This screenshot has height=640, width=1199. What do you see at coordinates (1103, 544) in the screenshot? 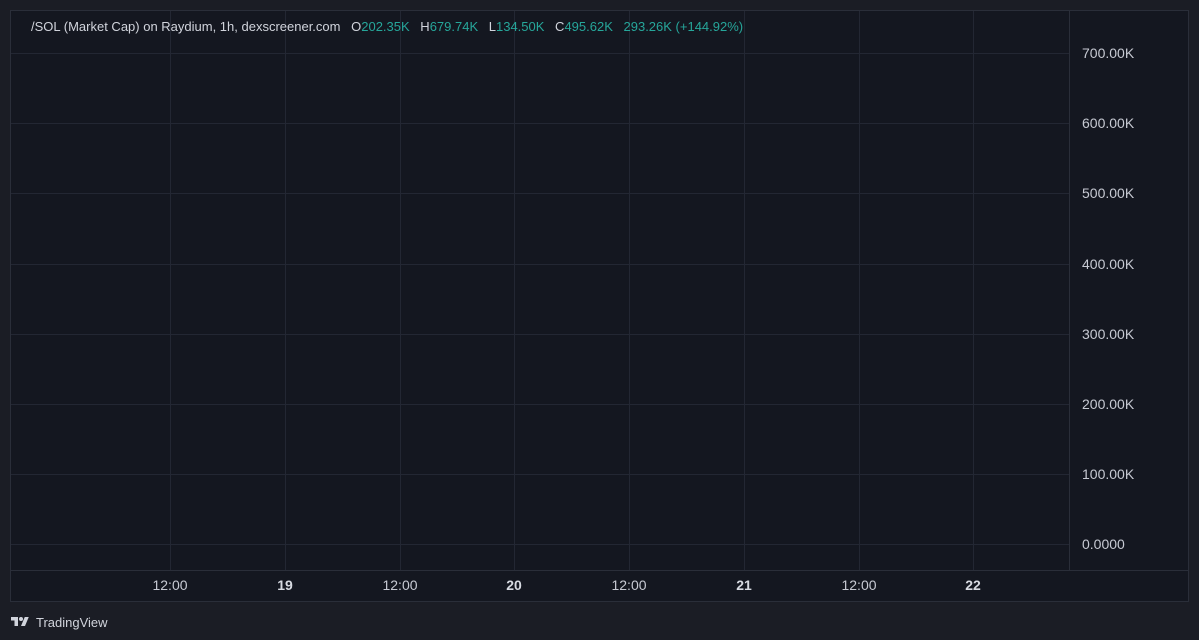
I see `price-tick-label: 0.0000` at bounding box center [1103, 544].